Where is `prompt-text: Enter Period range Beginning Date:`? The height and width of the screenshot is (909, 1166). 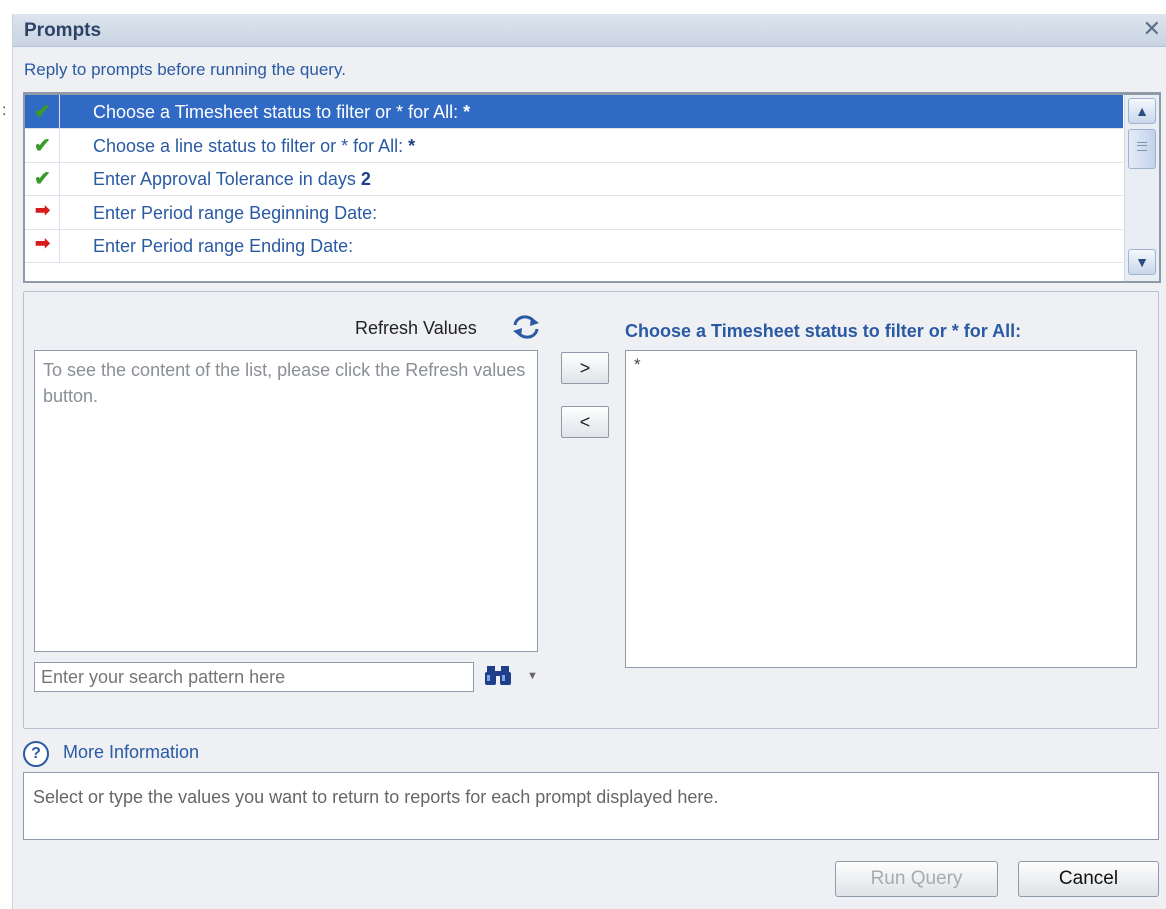 prompt-text: Enter Period range Beginning Date: is located at coordinates (235, 212).